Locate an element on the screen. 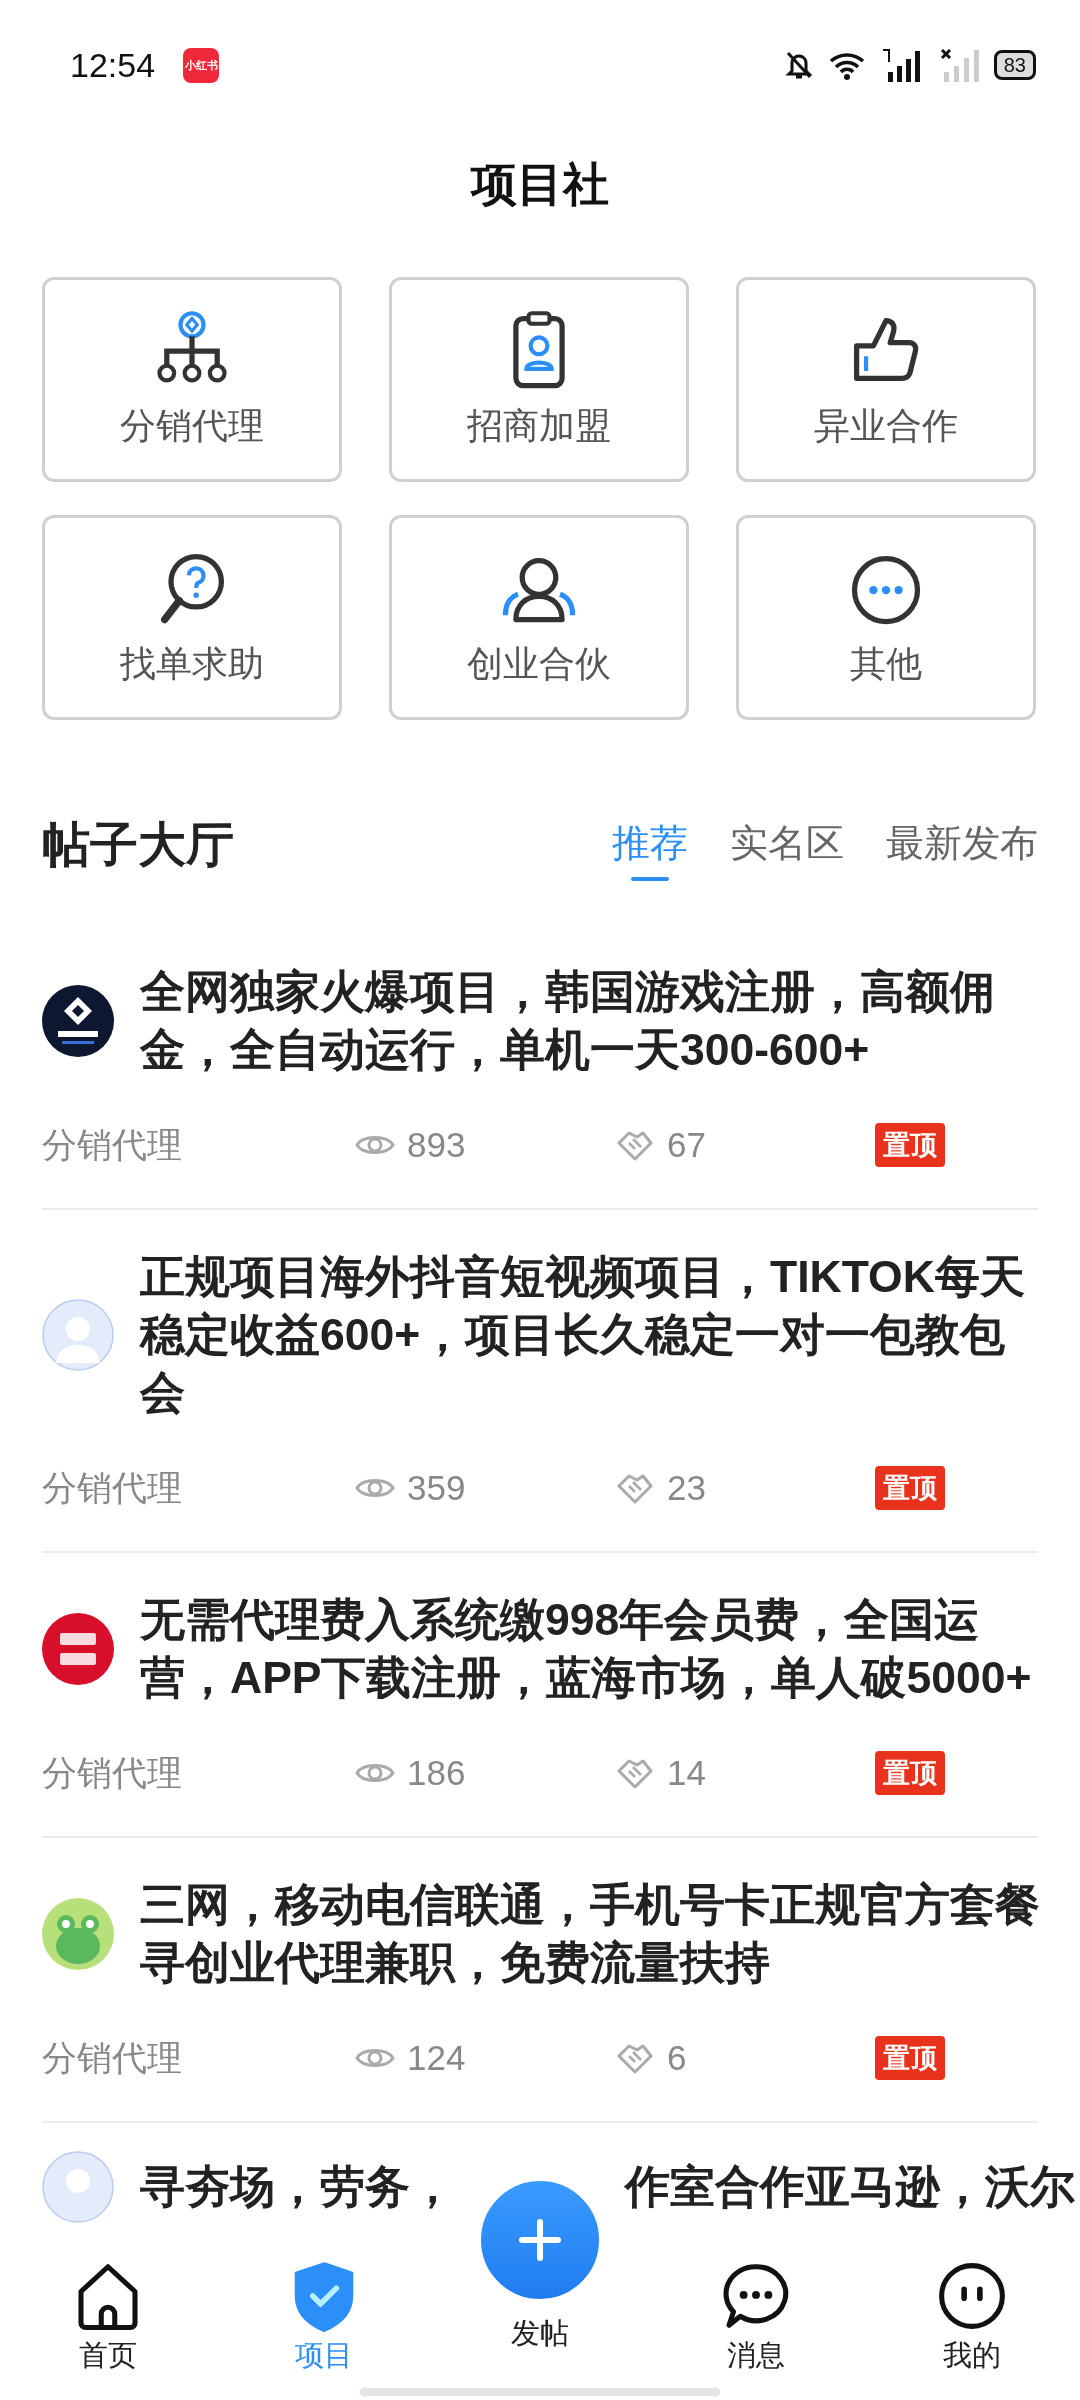 The image size is (1080, 2400). view-count: 186 is located at coordinates (436, 1773).